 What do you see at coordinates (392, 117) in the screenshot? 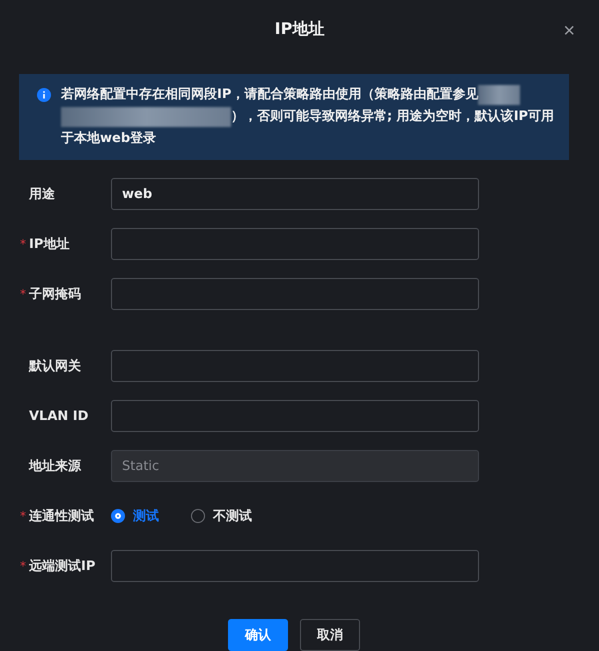
I see `notice-text: ），否则可能导致网络异常; 用途为空时，默认该IP可用` at bounding box center [392, 117].